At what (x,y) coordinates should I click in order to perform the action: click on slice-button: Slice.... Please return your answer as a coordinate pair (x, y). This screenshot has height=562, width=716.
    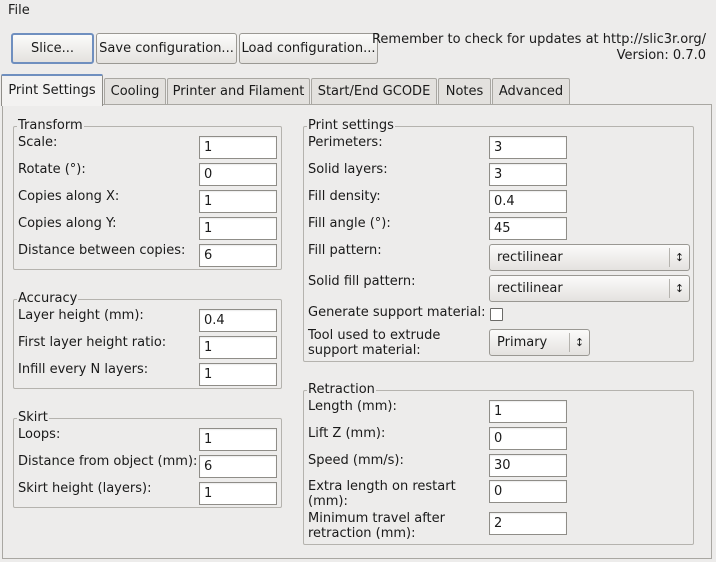
    Looking at the image, I should click on (52, 48).